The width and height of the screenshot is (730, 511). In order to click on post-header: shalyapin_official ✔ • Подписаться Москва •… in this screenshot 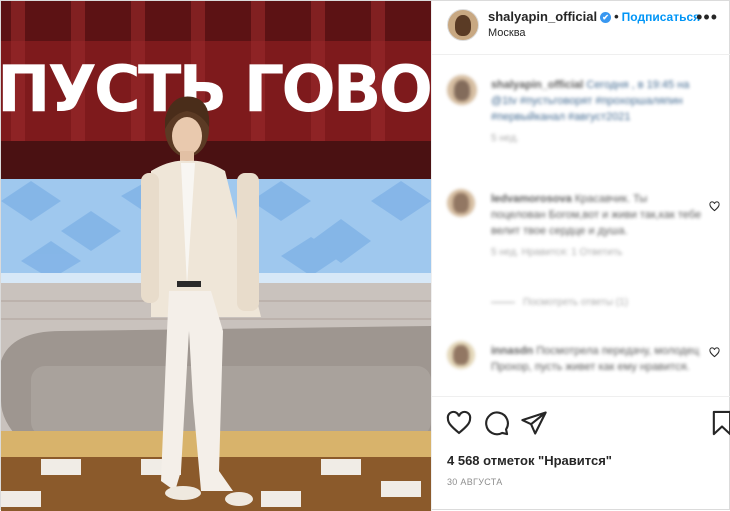, I will do `click(581, 28)`.